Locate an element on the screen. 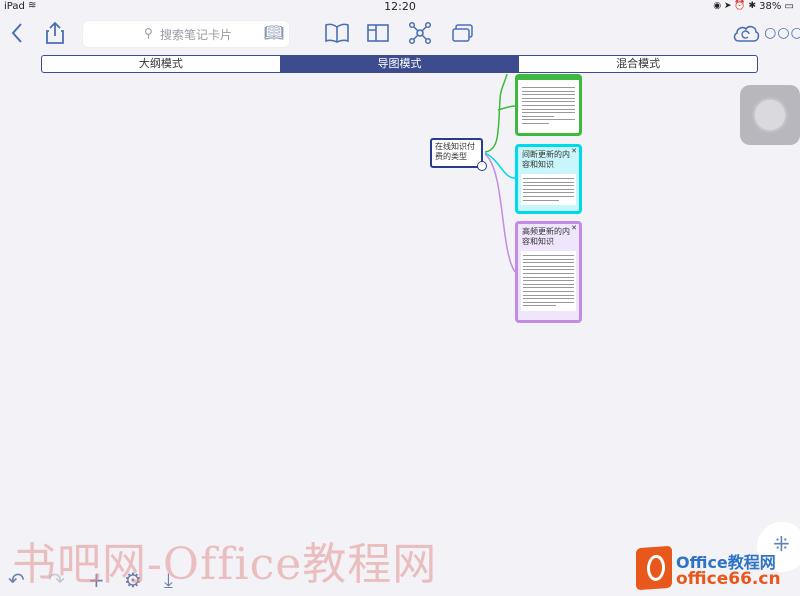 The image size is (800, 596). assistive-touch-inner is located at coordinates (770, 115).